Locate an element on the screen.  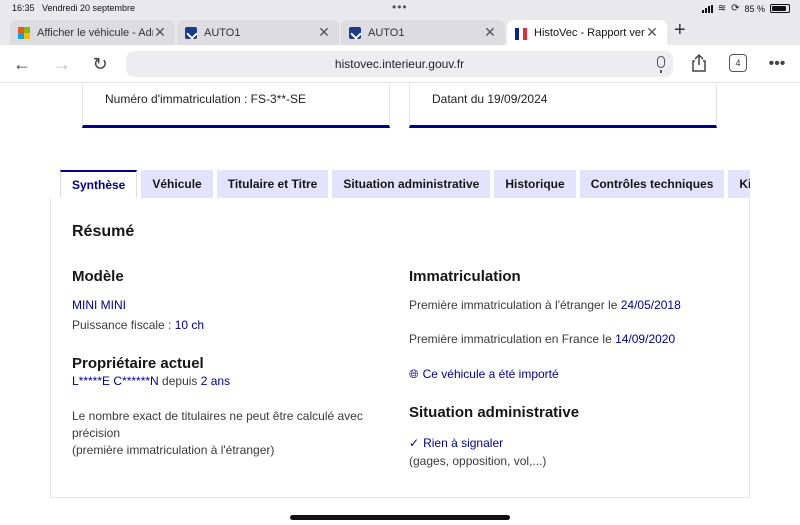
fiscal-power: Puissance fiscale : 10 ch is located at coordinates (138, 325).